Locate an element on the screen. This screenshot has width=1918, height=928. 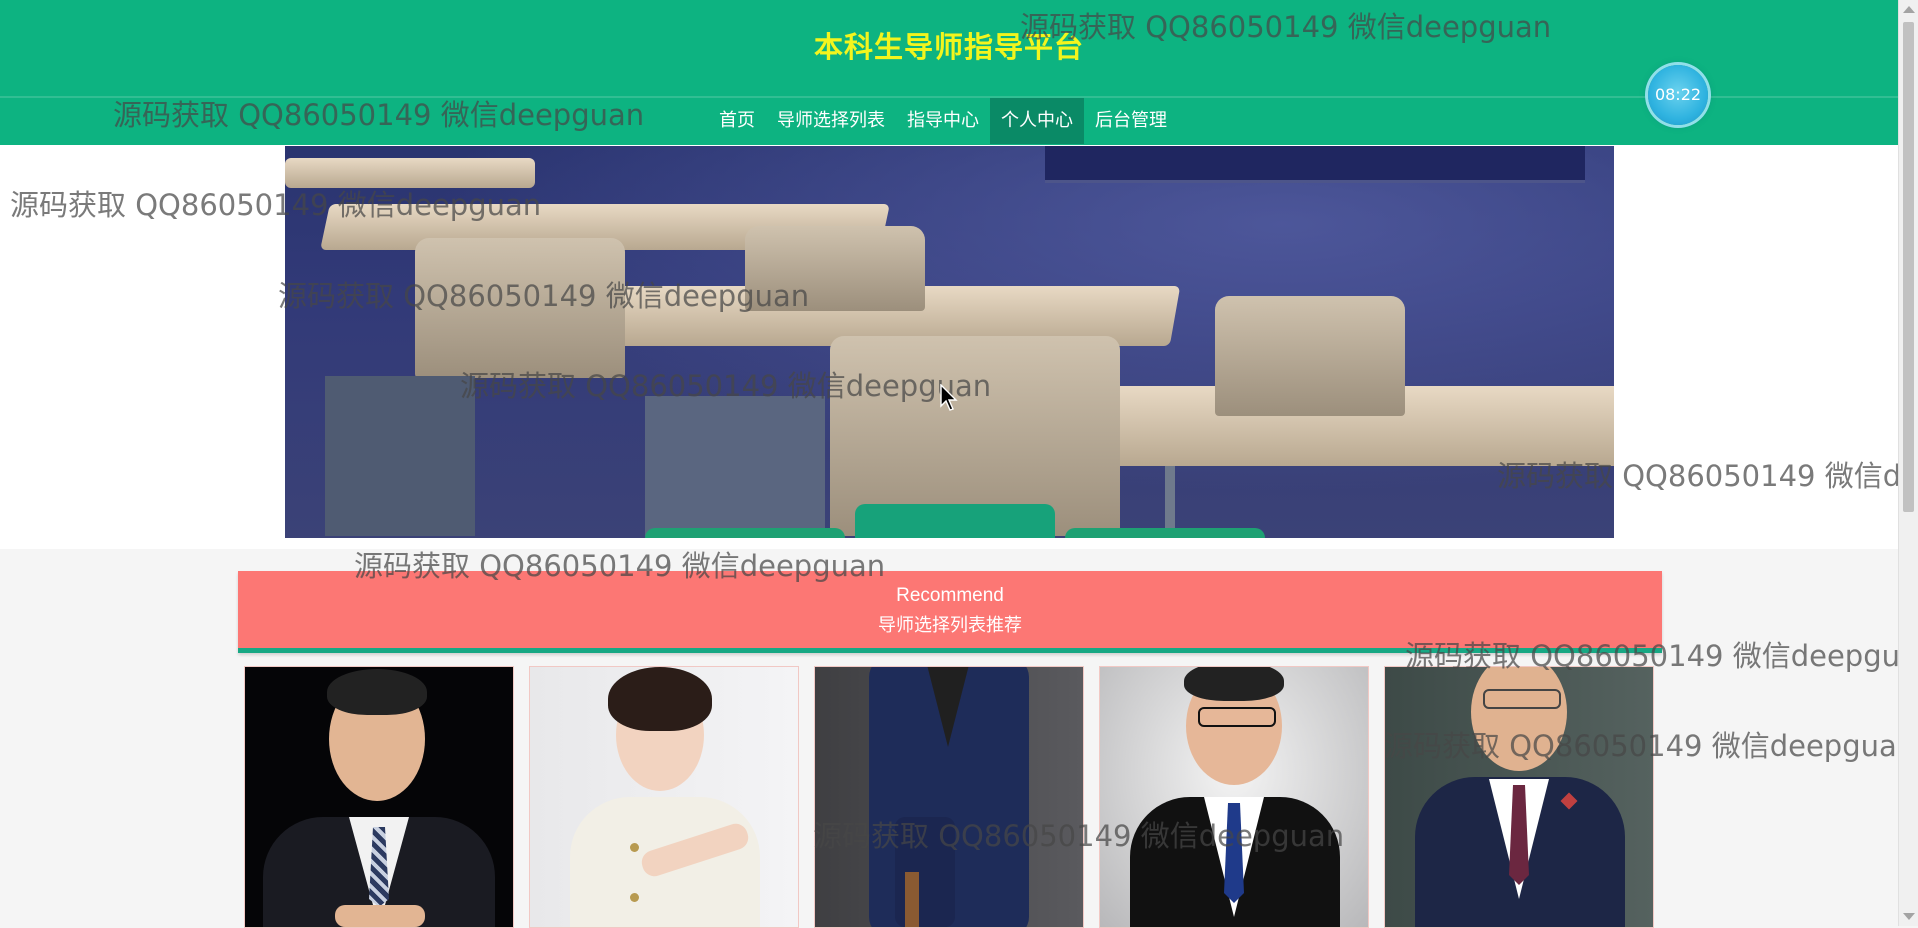
main-nav: 首页 导师选择列表 指导中心 个人中心 后台管理 is located at coordinates (943, 121).